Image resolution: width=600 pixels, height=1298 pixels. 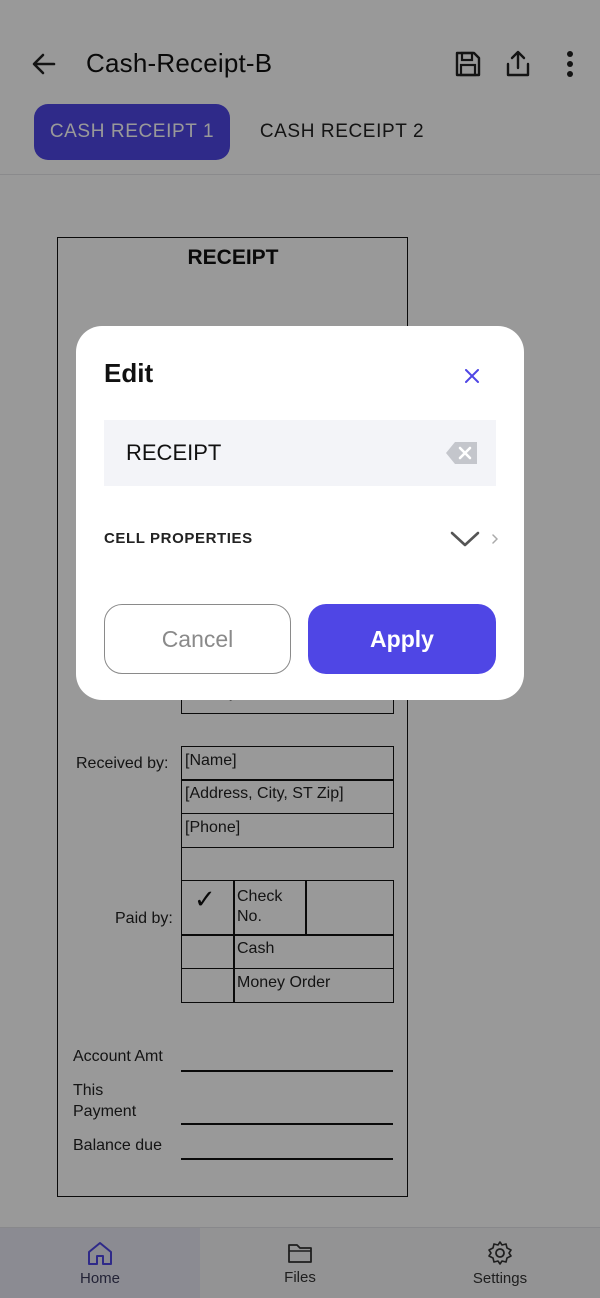 What do you see at coordinates (276, 453) in the screenshot?
I see `edit-text-input` at bounding box center [276, 453].